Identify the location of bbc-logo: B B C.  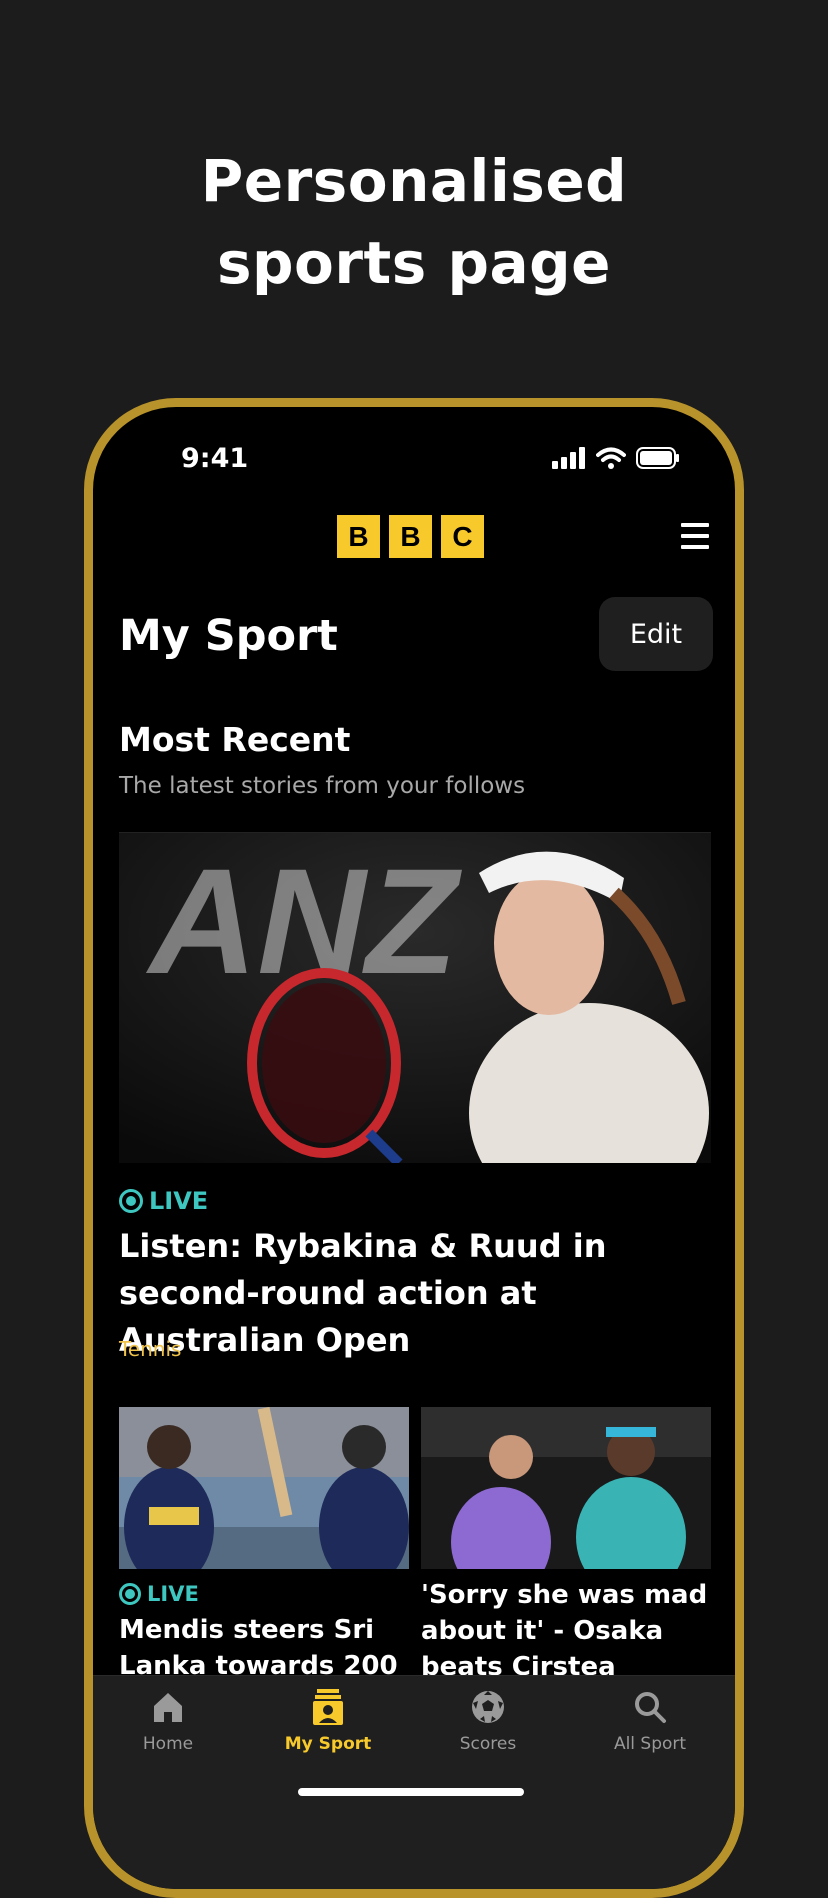
(410, 536).